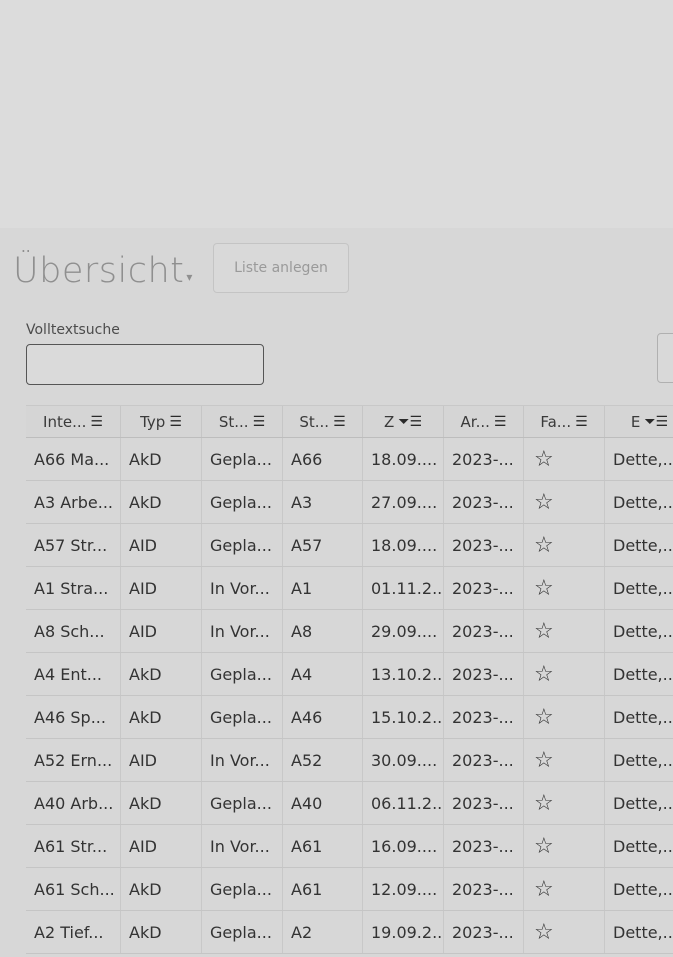 The width and height of the screenshot is (673, 957). Describe the element at coordinates (323, 760) in the screenshot. I see `table-cell: A52` at that location.